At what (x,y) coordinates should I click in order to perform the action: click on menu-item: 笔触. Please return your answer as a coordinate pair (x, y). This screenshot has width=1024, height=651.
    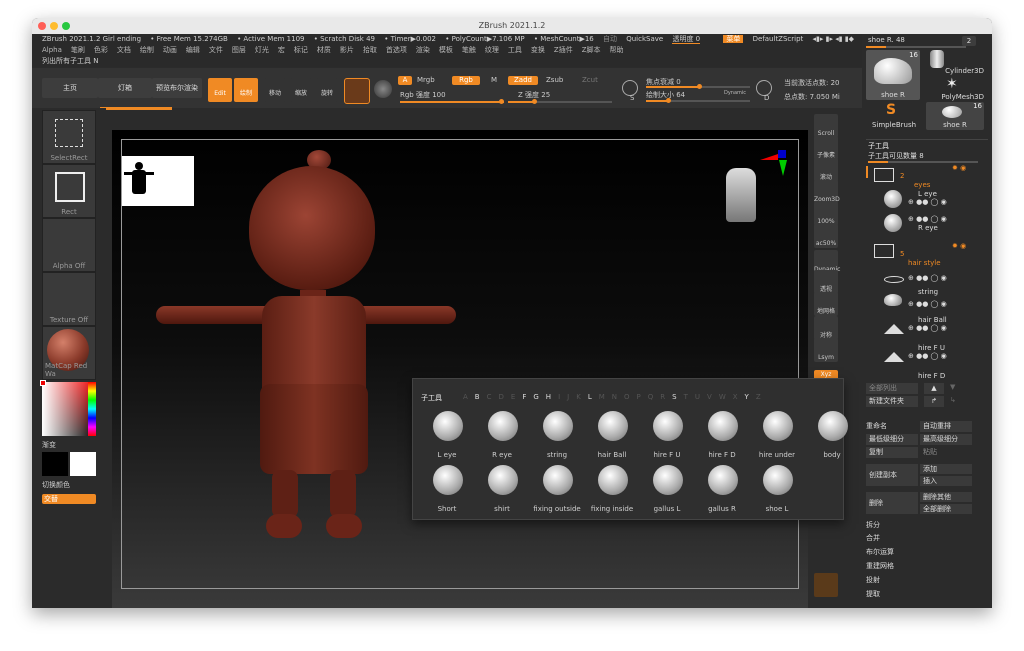
    Looking at the image, I should click on (469, 50).